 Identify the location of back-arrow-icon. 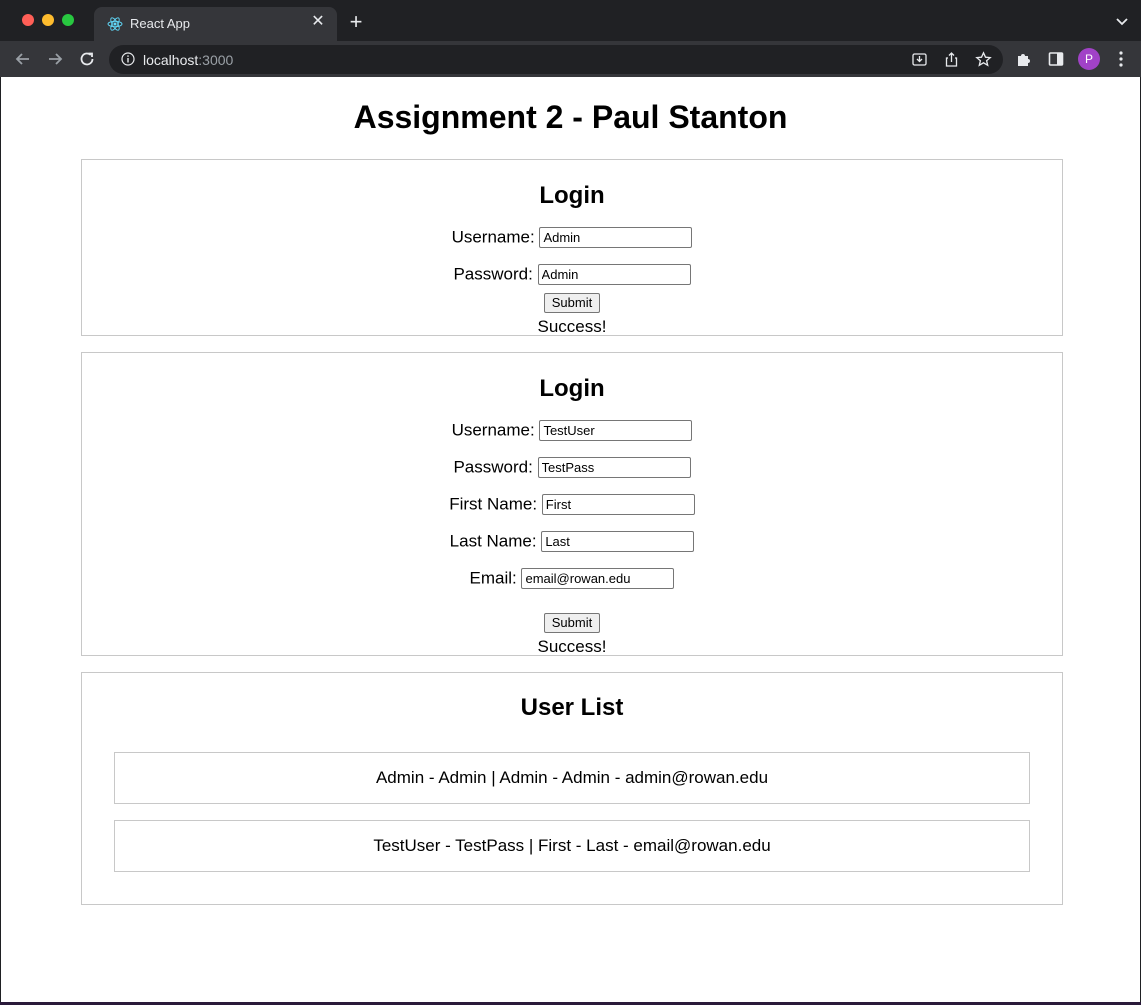
(23, 59).